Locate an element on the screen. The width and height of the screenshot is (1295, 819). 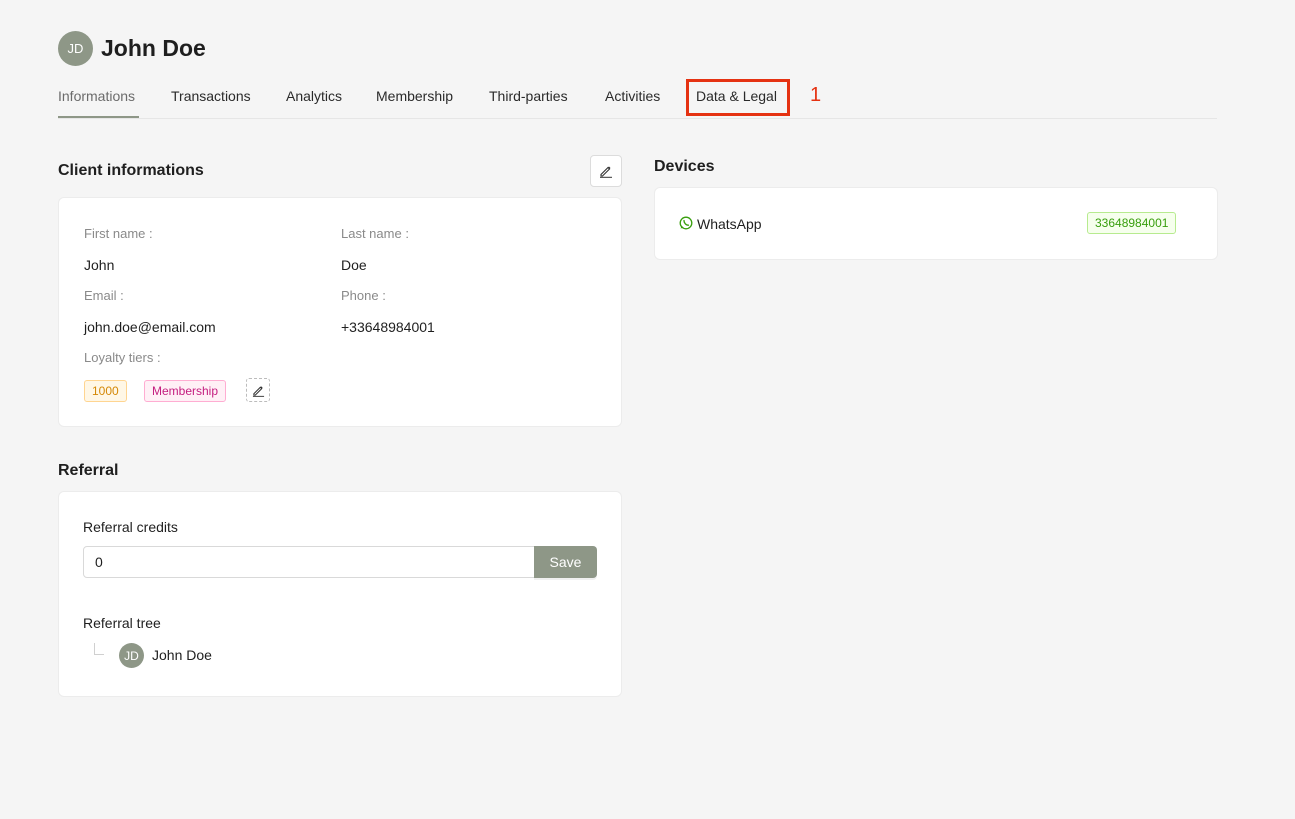
tab-membership: Membership is located at coordinates (414, 98).